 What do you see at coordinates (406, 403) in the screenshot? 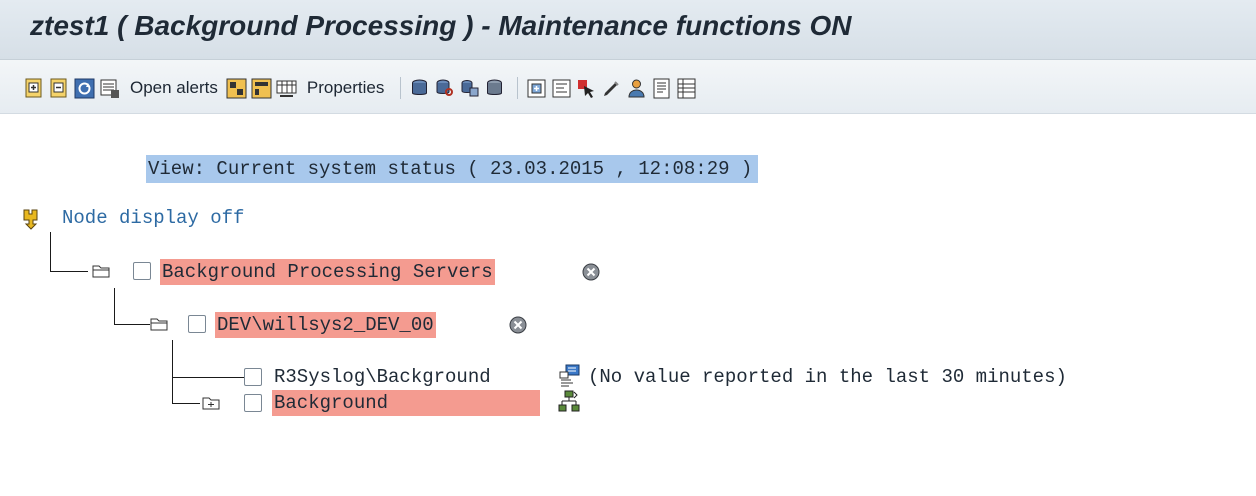
I see `tree-node-label: Background` at bounding box center [406, 403].